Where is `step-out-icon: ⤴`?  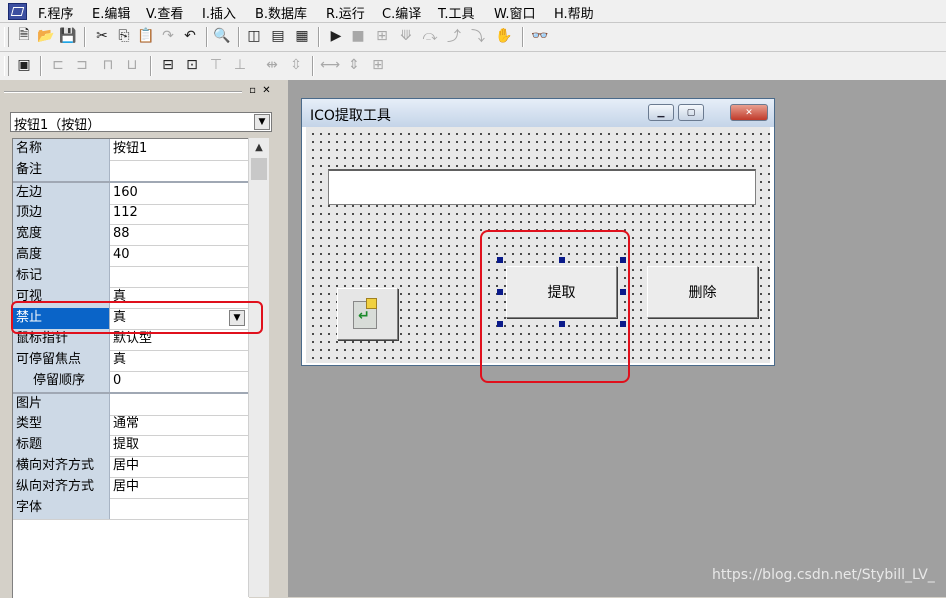
step-out-icon: ⤴ is located at coordinates (454, 36).